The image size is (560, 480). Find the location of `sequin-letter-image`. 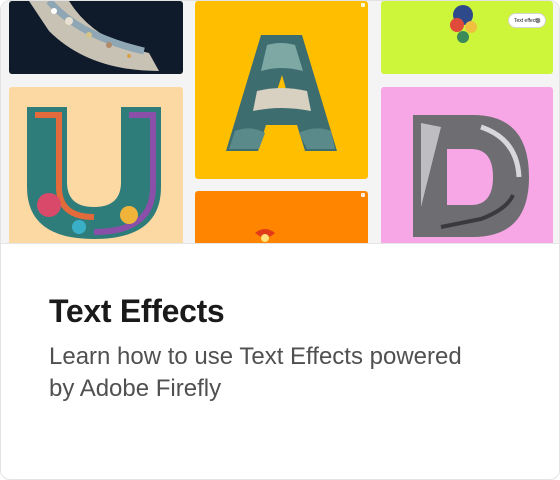

sequin-letter-image is located at coordinates (94, 36).